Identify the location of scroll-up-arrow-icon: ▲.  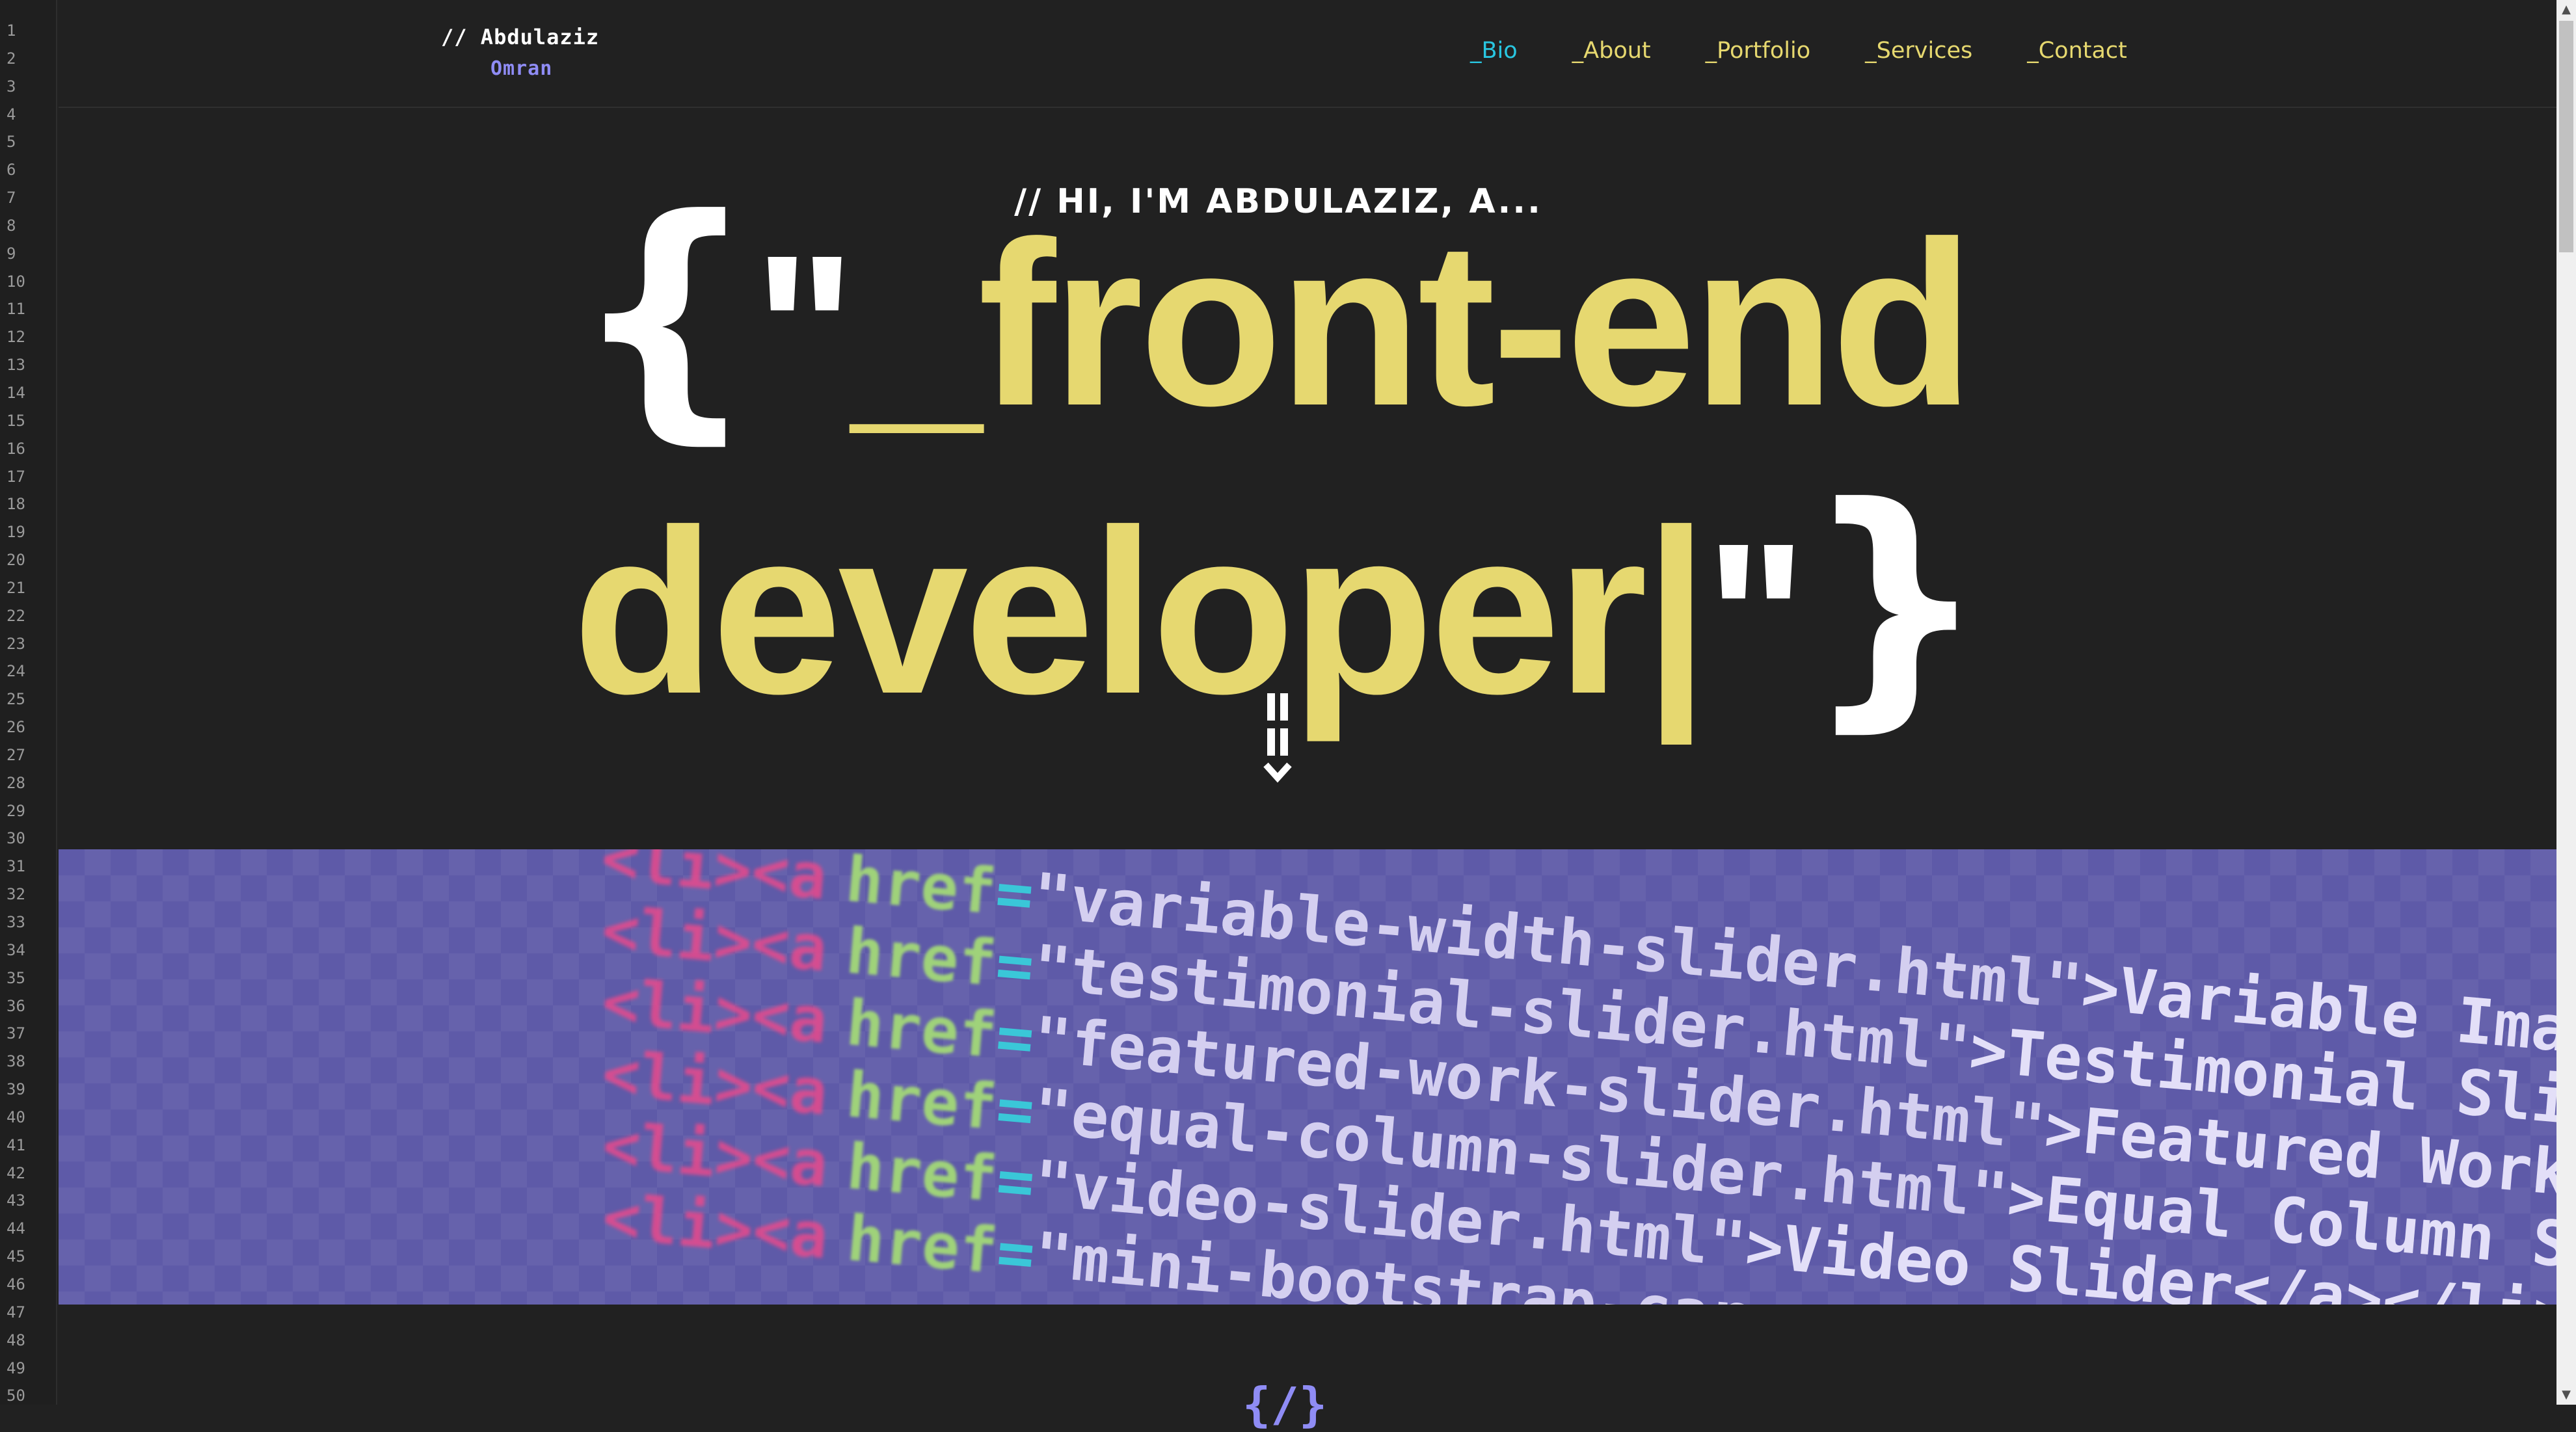
(2566, 10).